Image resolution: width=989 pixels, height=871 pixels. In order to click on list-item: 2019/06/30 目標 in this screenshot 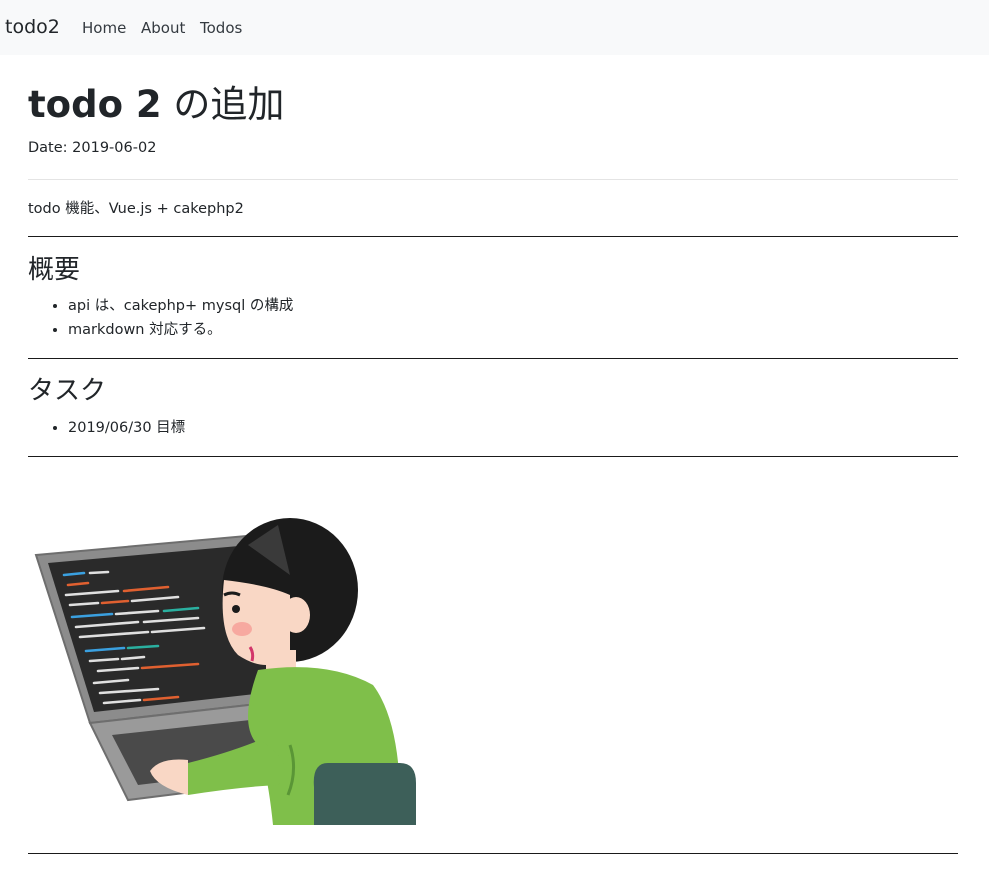, I will do `click(126, 428)`.